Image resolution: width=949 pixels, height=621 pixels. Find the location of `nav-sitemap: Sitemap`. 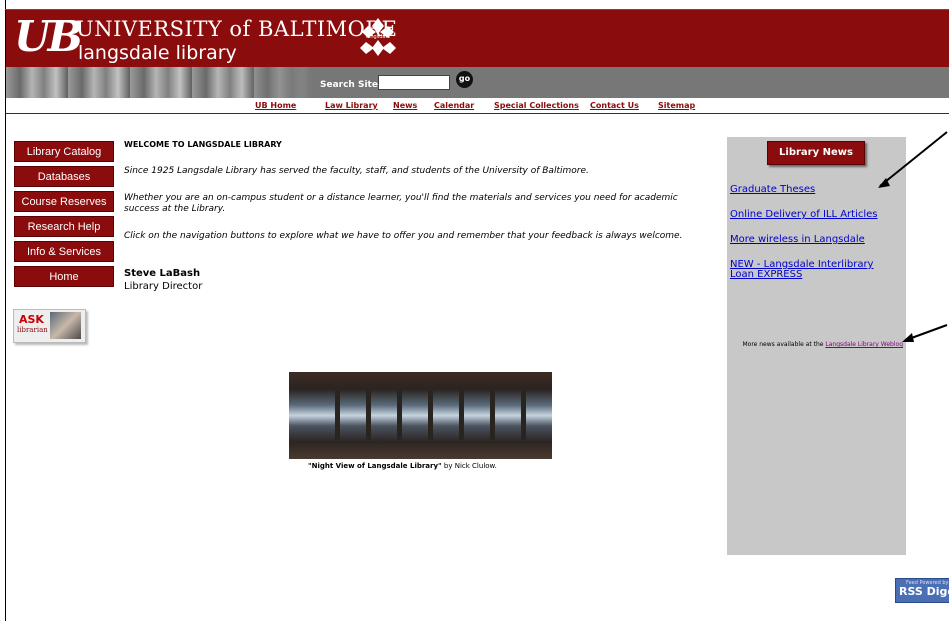

nav-sitemap: Sitemap is located at coordinates (676, 105).